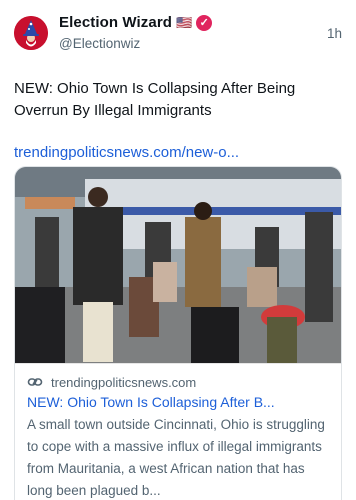 This screenshot has height=500, width=356. I want to click on wizard-avatar-icon, so click(31, 33).